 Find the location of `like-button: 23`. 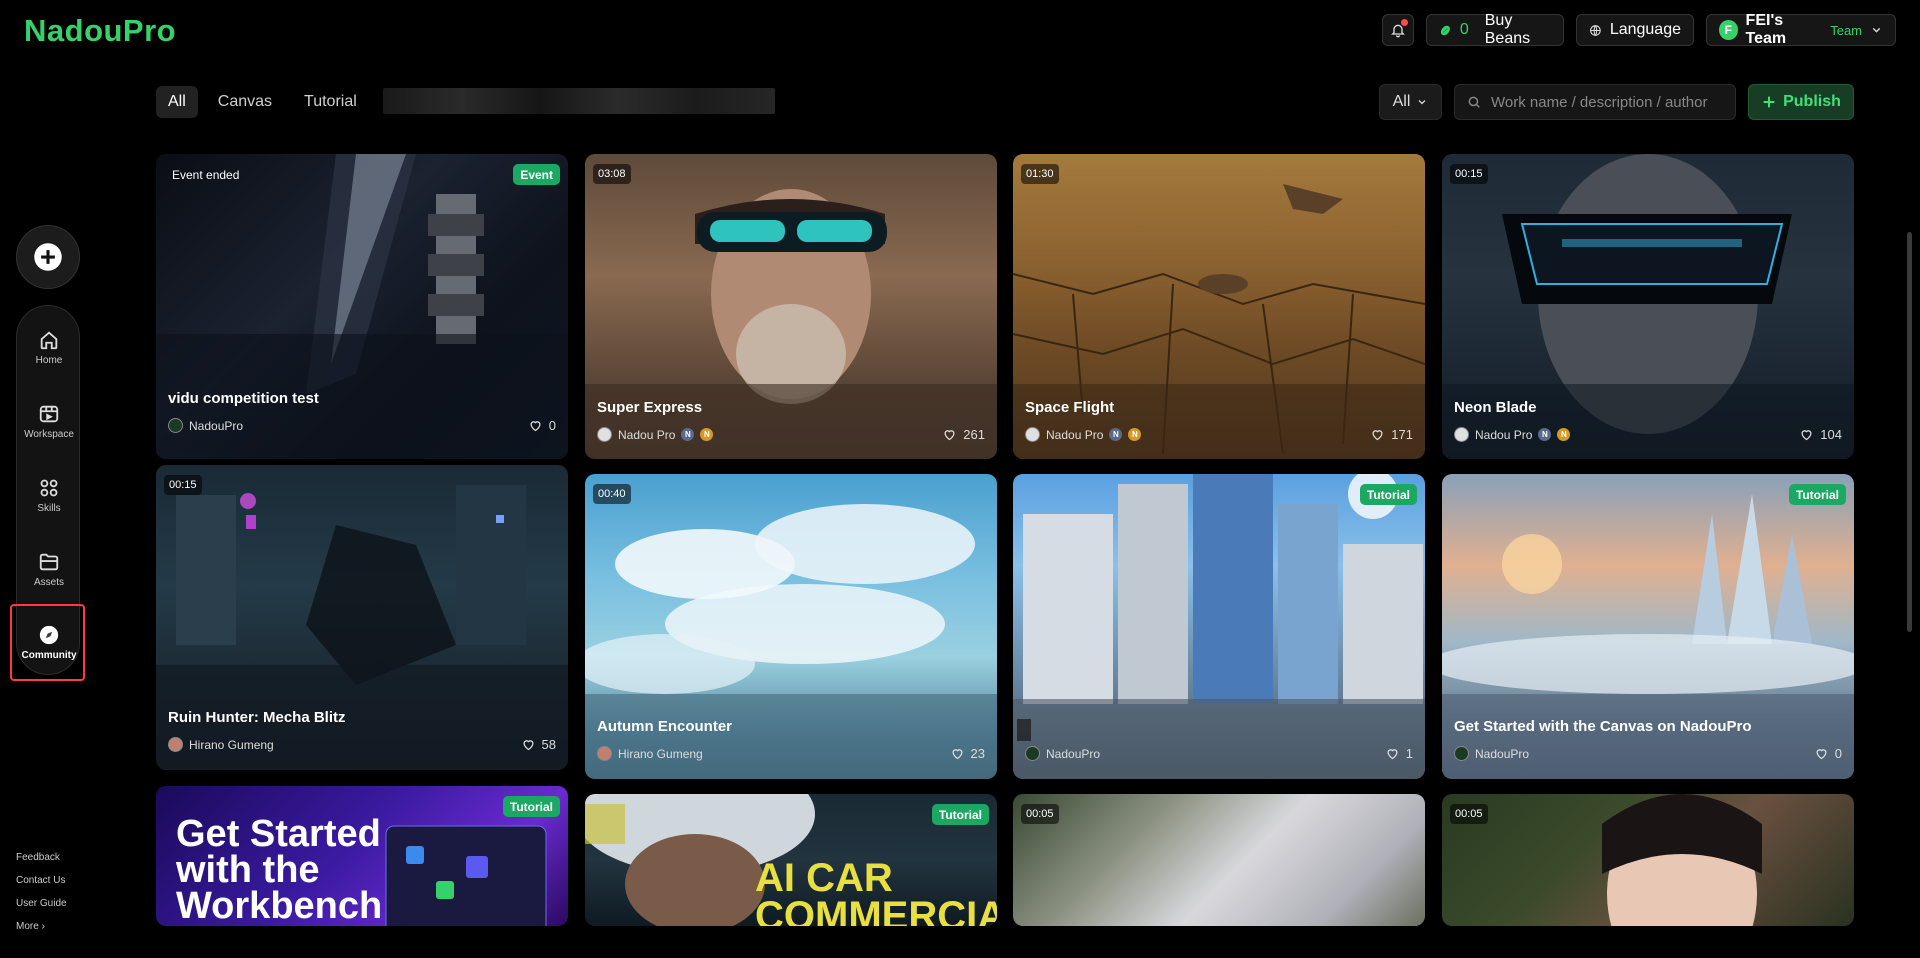

like-button: 23 is located at coordinates (967, 753).